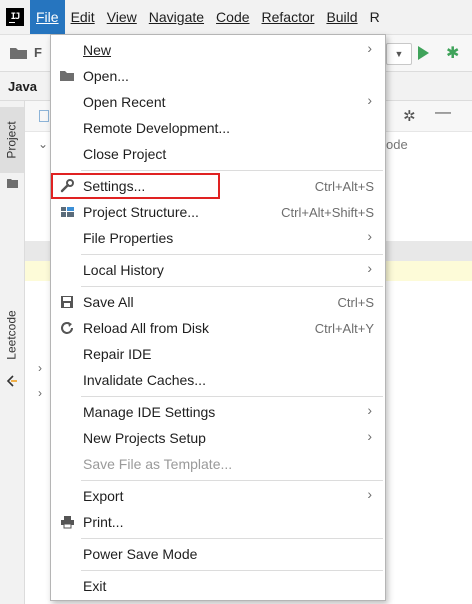 The height and width of the screenshot is (604, 472). Describe the element at coordinates (124, 102) in the screenshot. I see `menu-item-open-recent-label: Open Recent` at that location.